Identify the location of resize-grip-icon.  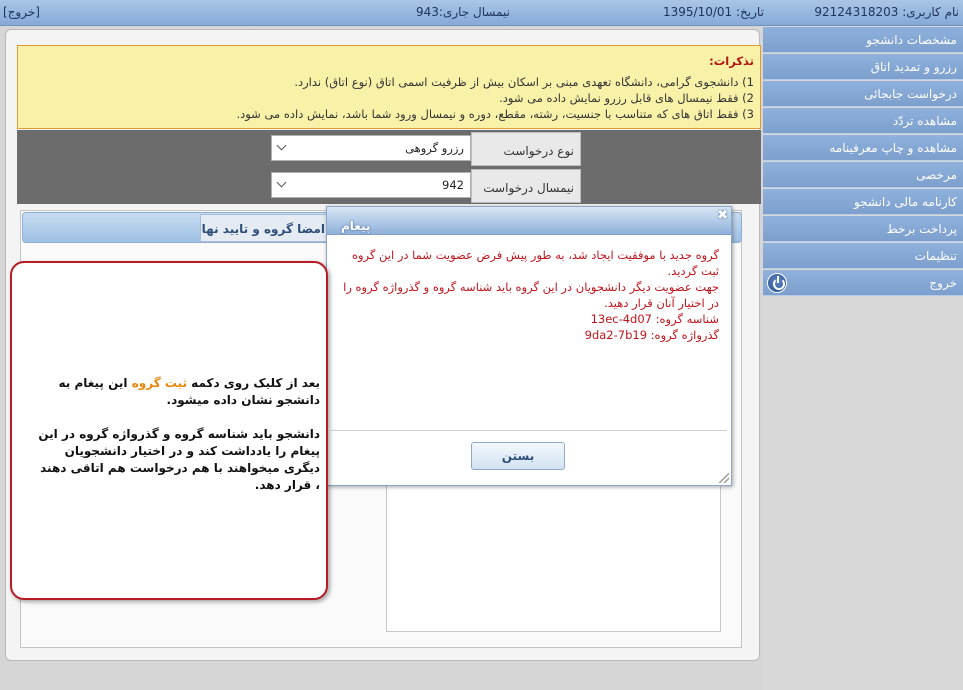
(724, 478).